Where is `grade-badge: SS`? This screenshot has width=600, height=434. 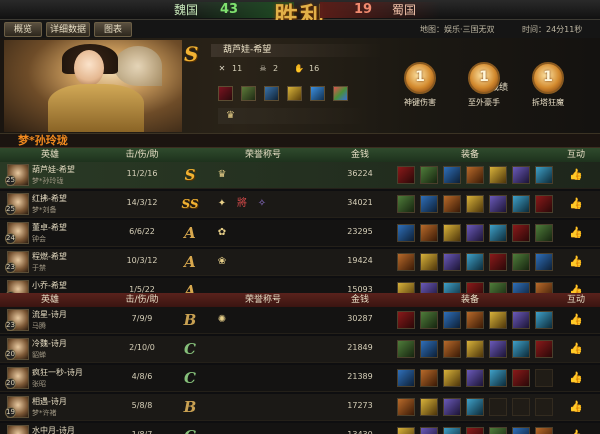
grade-badge: SS is located at coordinates (190, 204).